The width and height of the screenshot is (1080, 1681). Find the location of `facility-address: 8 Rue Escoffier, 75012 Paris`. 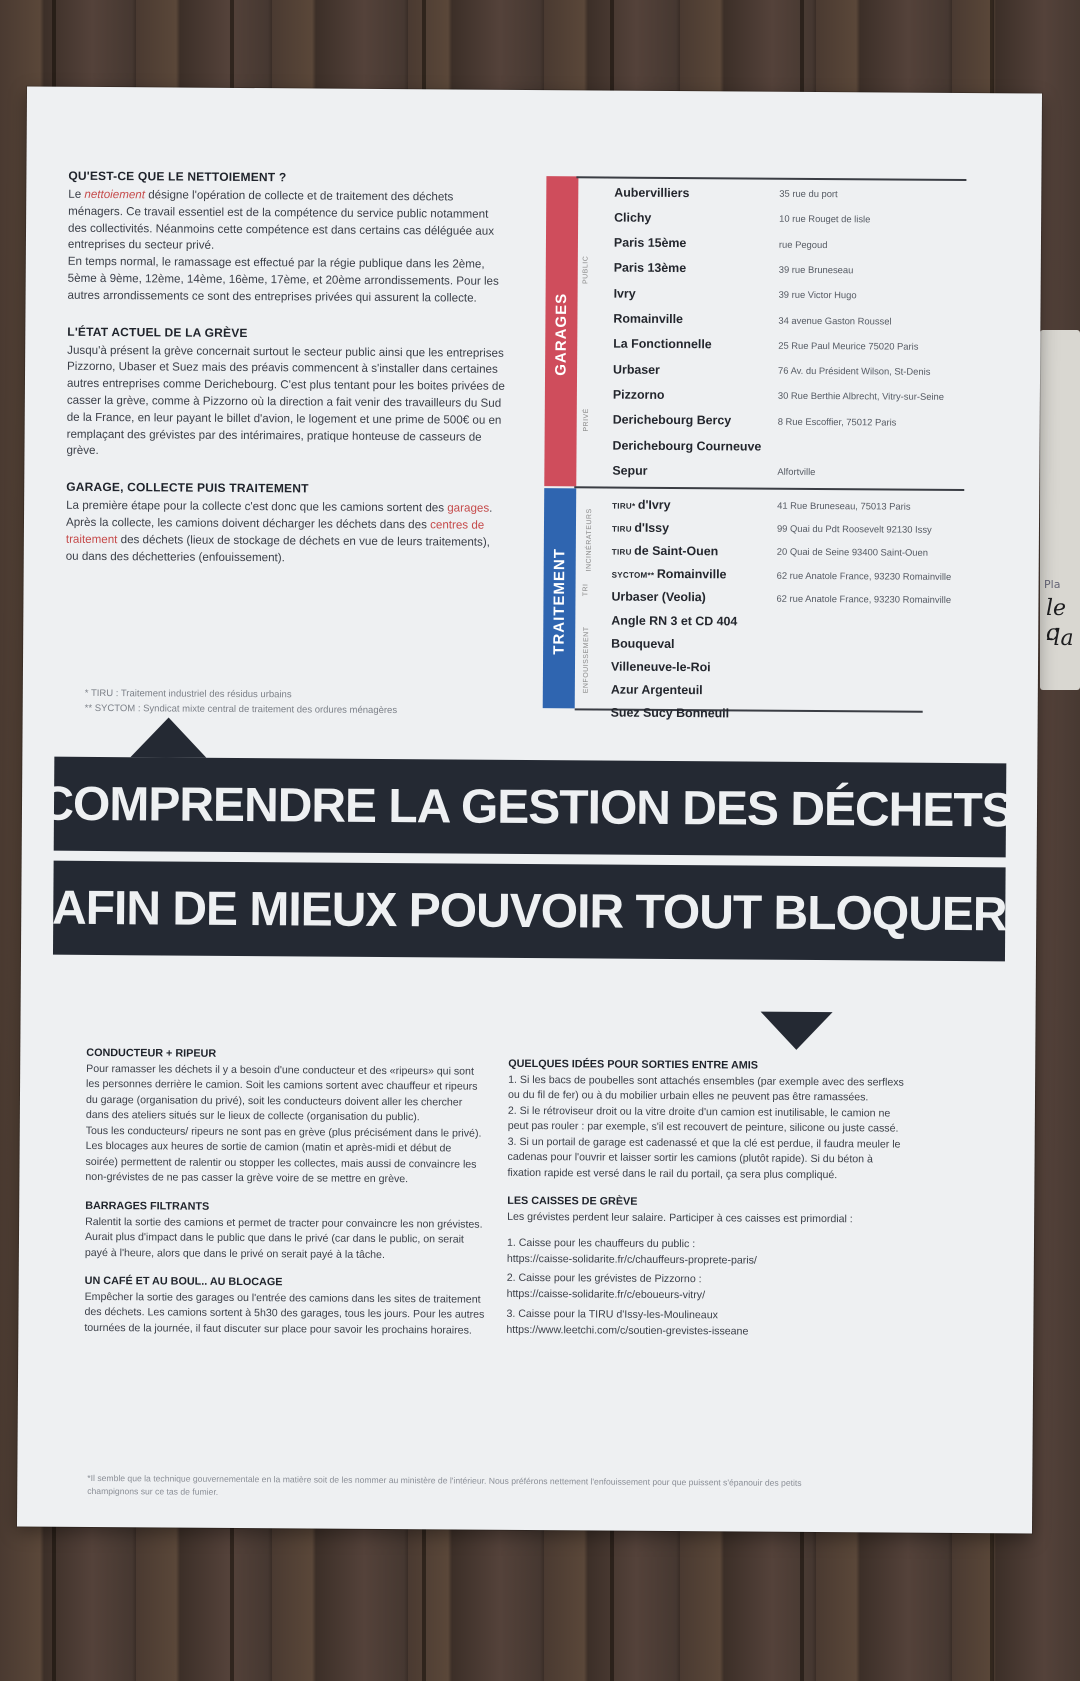

facility-address: 8 Rue Escoffier, 75012 Paris is located at coordinates (837, 421).